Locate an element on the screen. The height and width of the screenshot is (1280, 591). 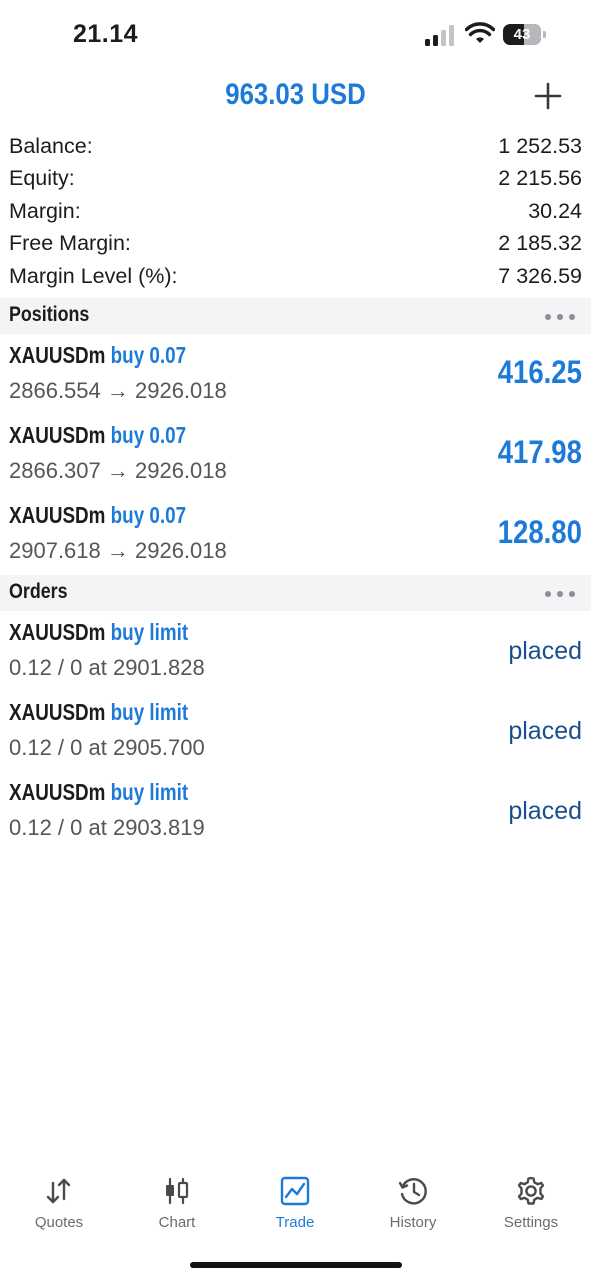
tab-bar: Quotes Chart Trade History Settings is located at coordinates (295, 1205).